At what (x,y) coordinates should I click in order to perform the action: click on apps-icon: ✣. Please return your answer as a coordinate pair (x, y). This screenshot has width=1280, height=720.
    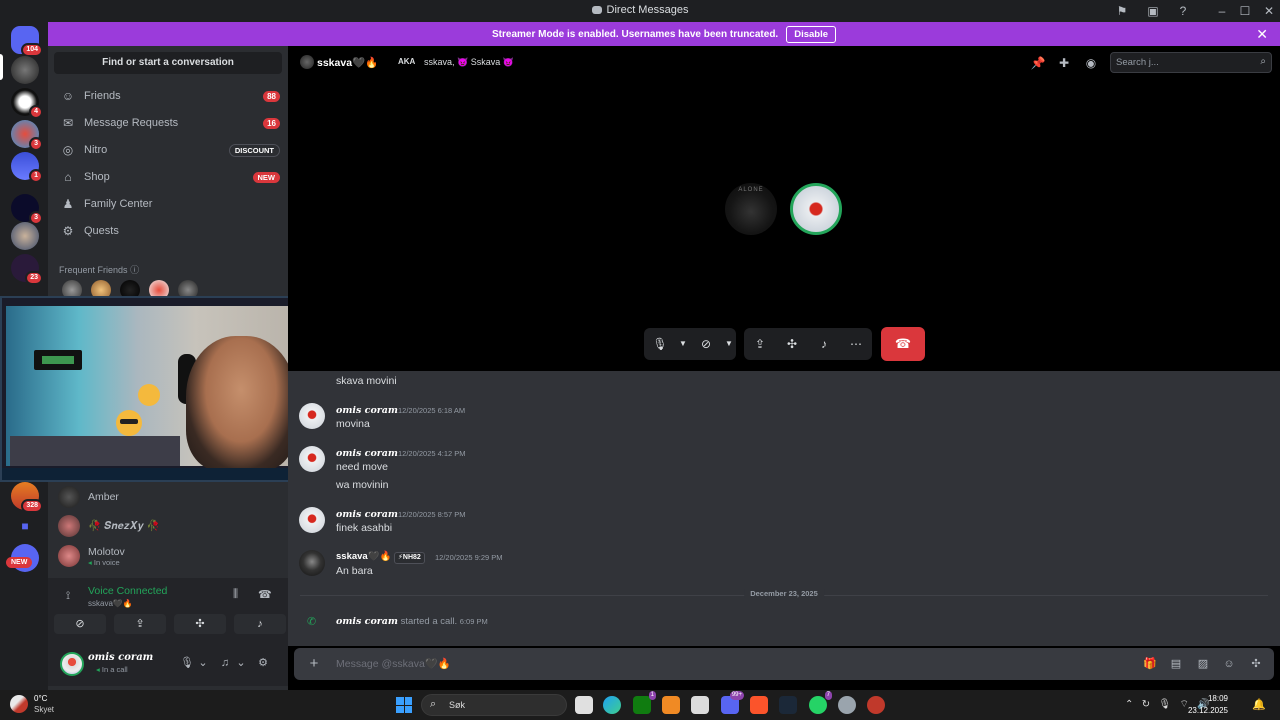
    Looking at the image, I should click on (1256, 664).